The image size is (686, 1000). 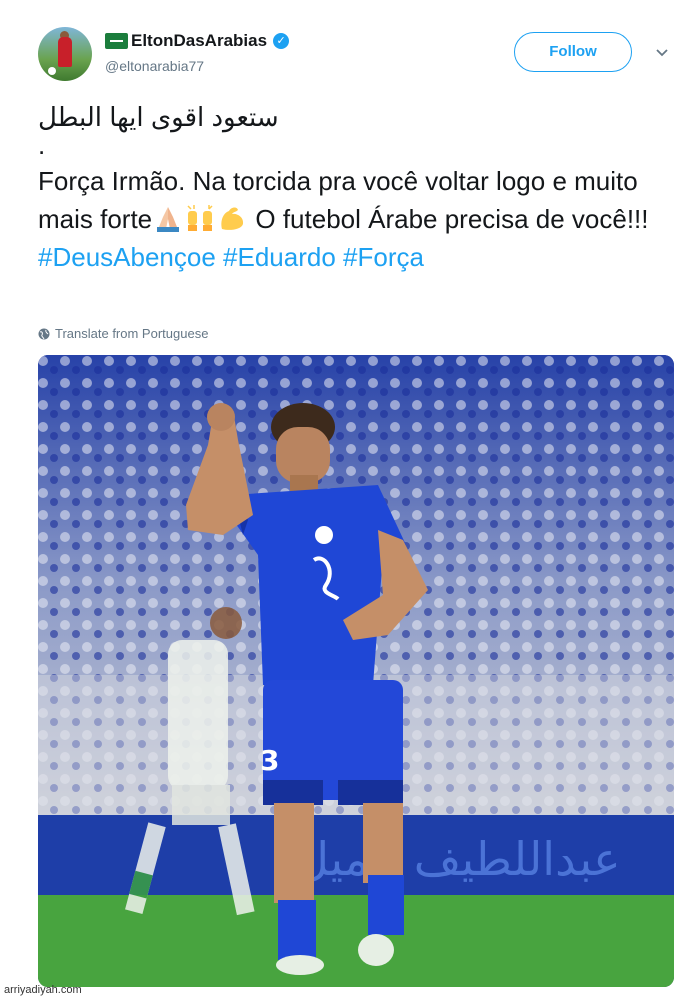 What do you see at coordinates (269, 760) in the screenshot?
I see `shorts-number: 3` at bounding box center [269, 760].